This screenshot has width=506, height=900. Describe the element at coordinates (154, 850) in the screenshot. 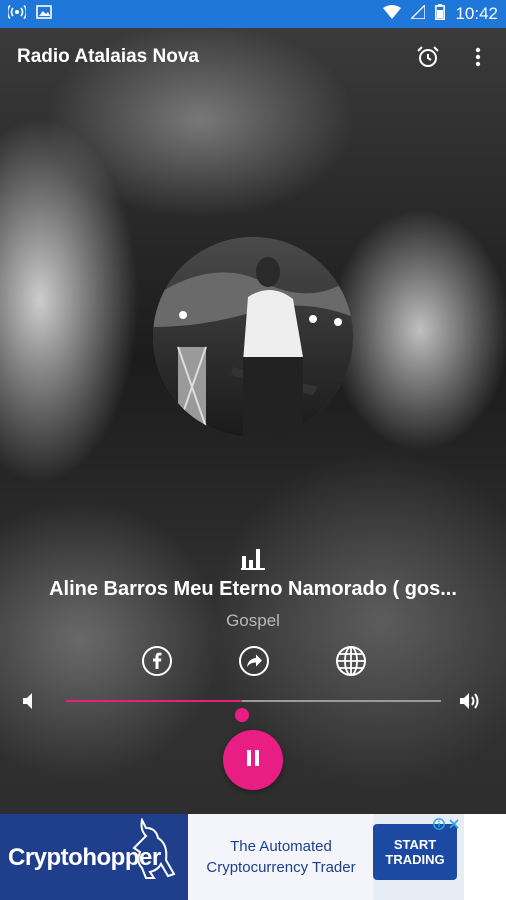

I see `kangaroo-logo-icon` at that location.